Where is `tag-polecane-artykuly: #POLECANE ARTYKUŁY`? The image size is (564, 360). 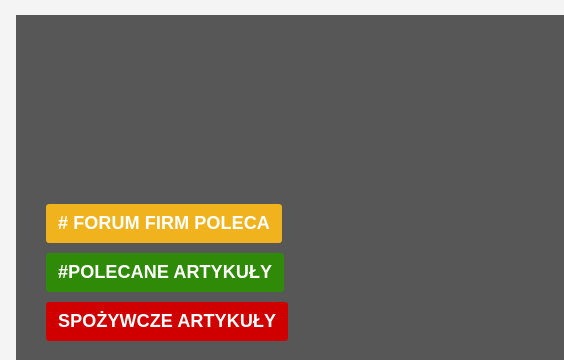 tag-polecane-artykuly: #POLECANE ARTYKUŁY is located at coordinates (165, 272).